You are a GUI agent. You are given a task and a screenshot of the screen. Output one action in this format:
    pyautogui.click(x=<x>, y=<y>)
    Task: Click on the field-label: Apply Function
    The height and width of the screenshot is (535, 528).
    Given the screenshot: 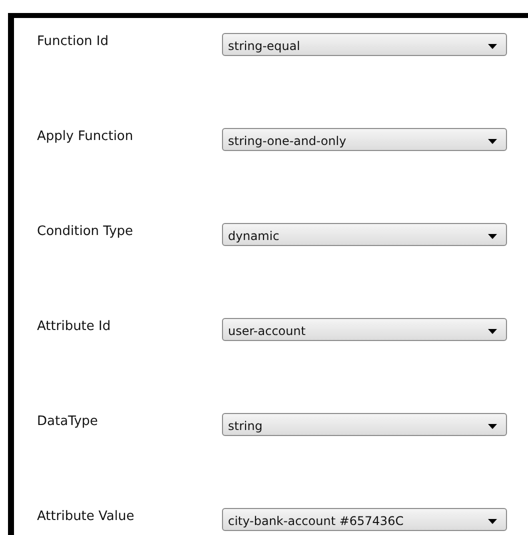 What is the action you would take?
    pyautogui.click(x=85, y=136)
    